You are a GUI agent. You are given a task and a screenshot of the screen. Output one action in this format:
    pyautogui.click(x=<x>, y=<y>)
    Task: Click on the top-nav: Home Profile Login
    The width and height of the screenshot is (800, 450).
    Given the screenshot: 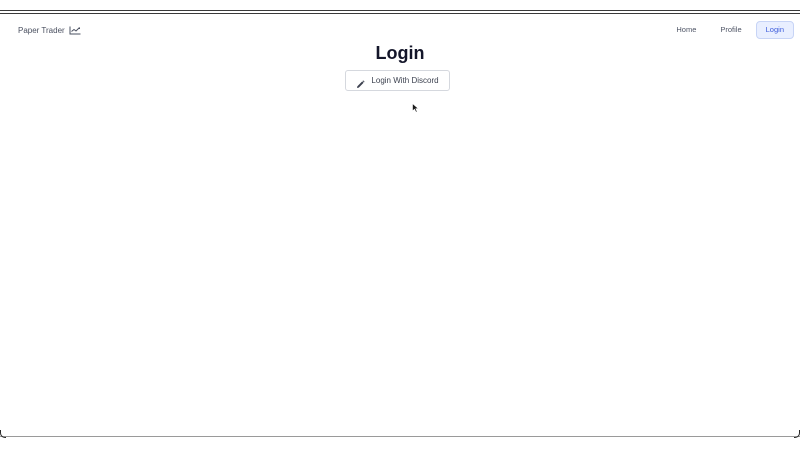 What is the action you would take?
    pyautogui.click(x=730, y=30)
    